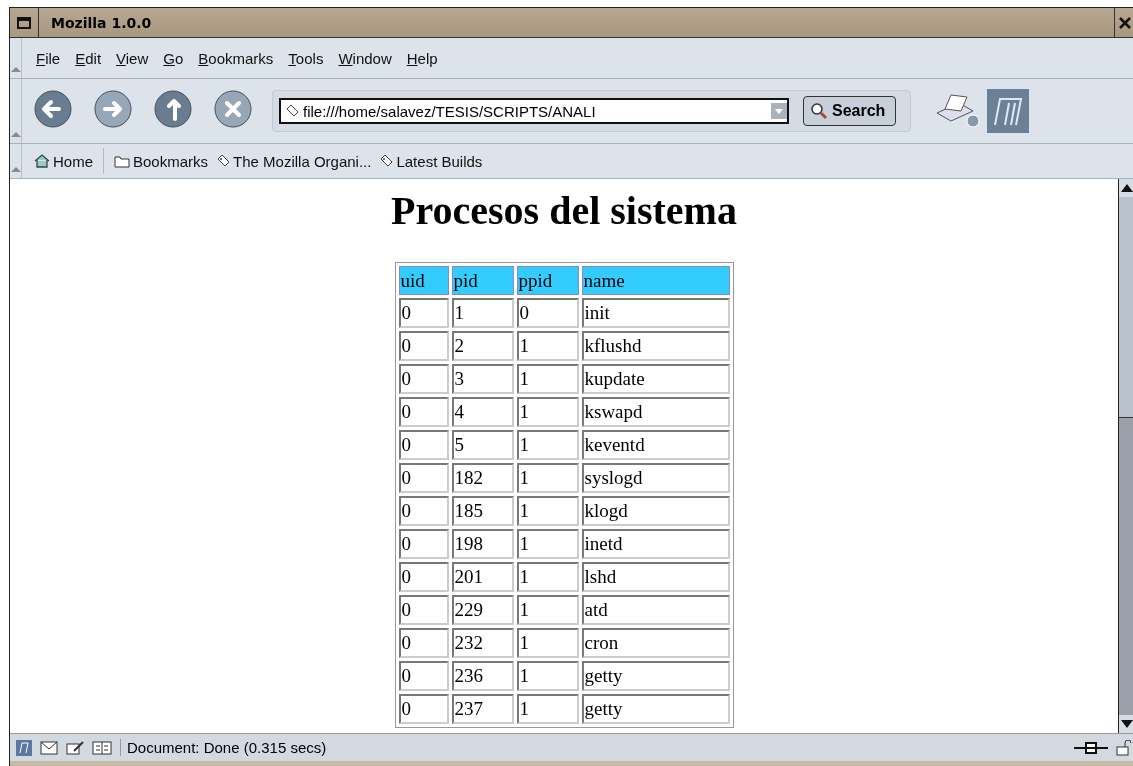  Describe the element at coordinates (482, 610) in the screenshot. I see `table-cell: 229` at that location.